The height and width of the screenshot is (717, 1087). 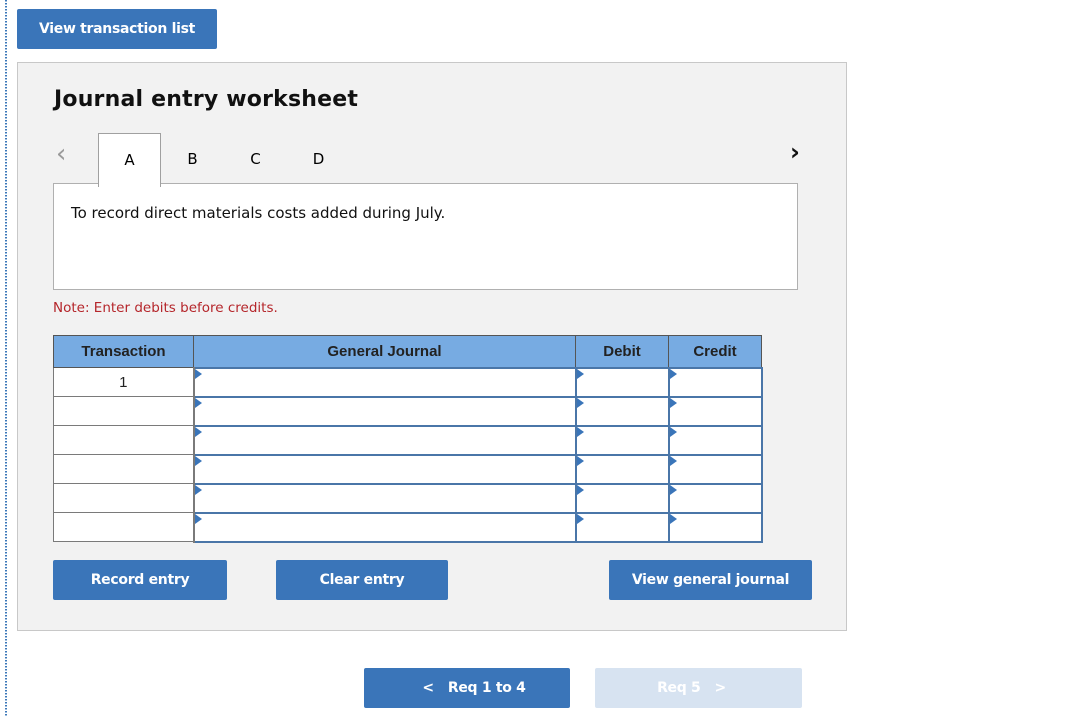 I want to click on req-next-button: Req 5 >, so click(x=698, y=688).